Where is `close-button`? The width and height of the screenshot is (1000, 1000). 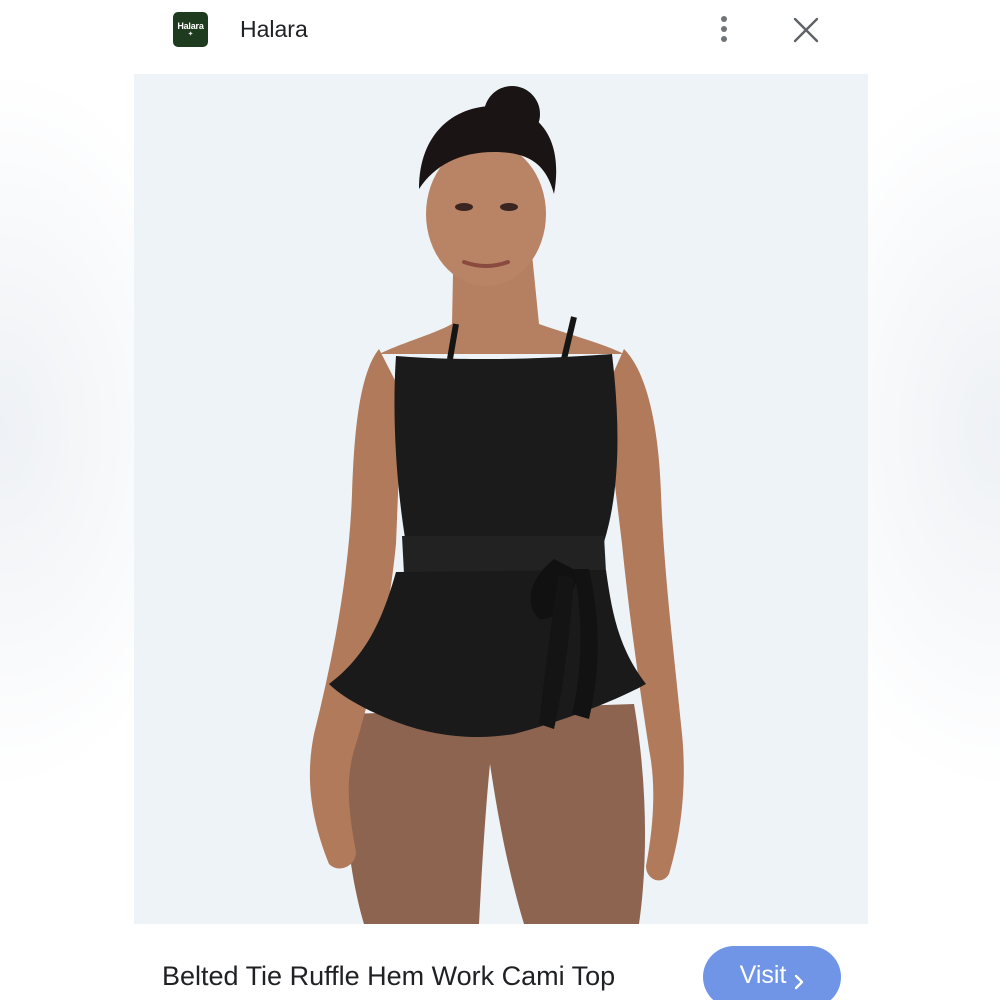
close-button is located at coordinates (806, 30).